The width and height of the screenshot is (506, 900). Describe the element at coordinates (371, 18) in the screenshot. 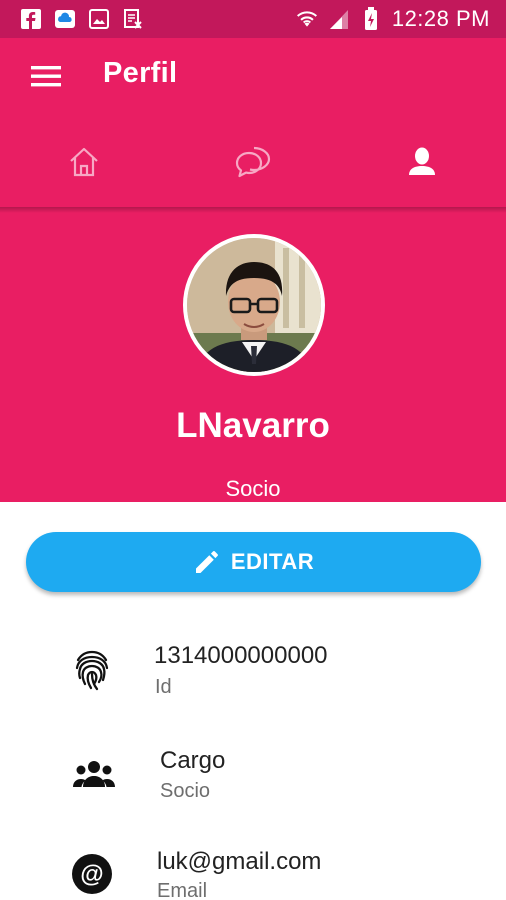

I see `battery-charging-icon` at that location.